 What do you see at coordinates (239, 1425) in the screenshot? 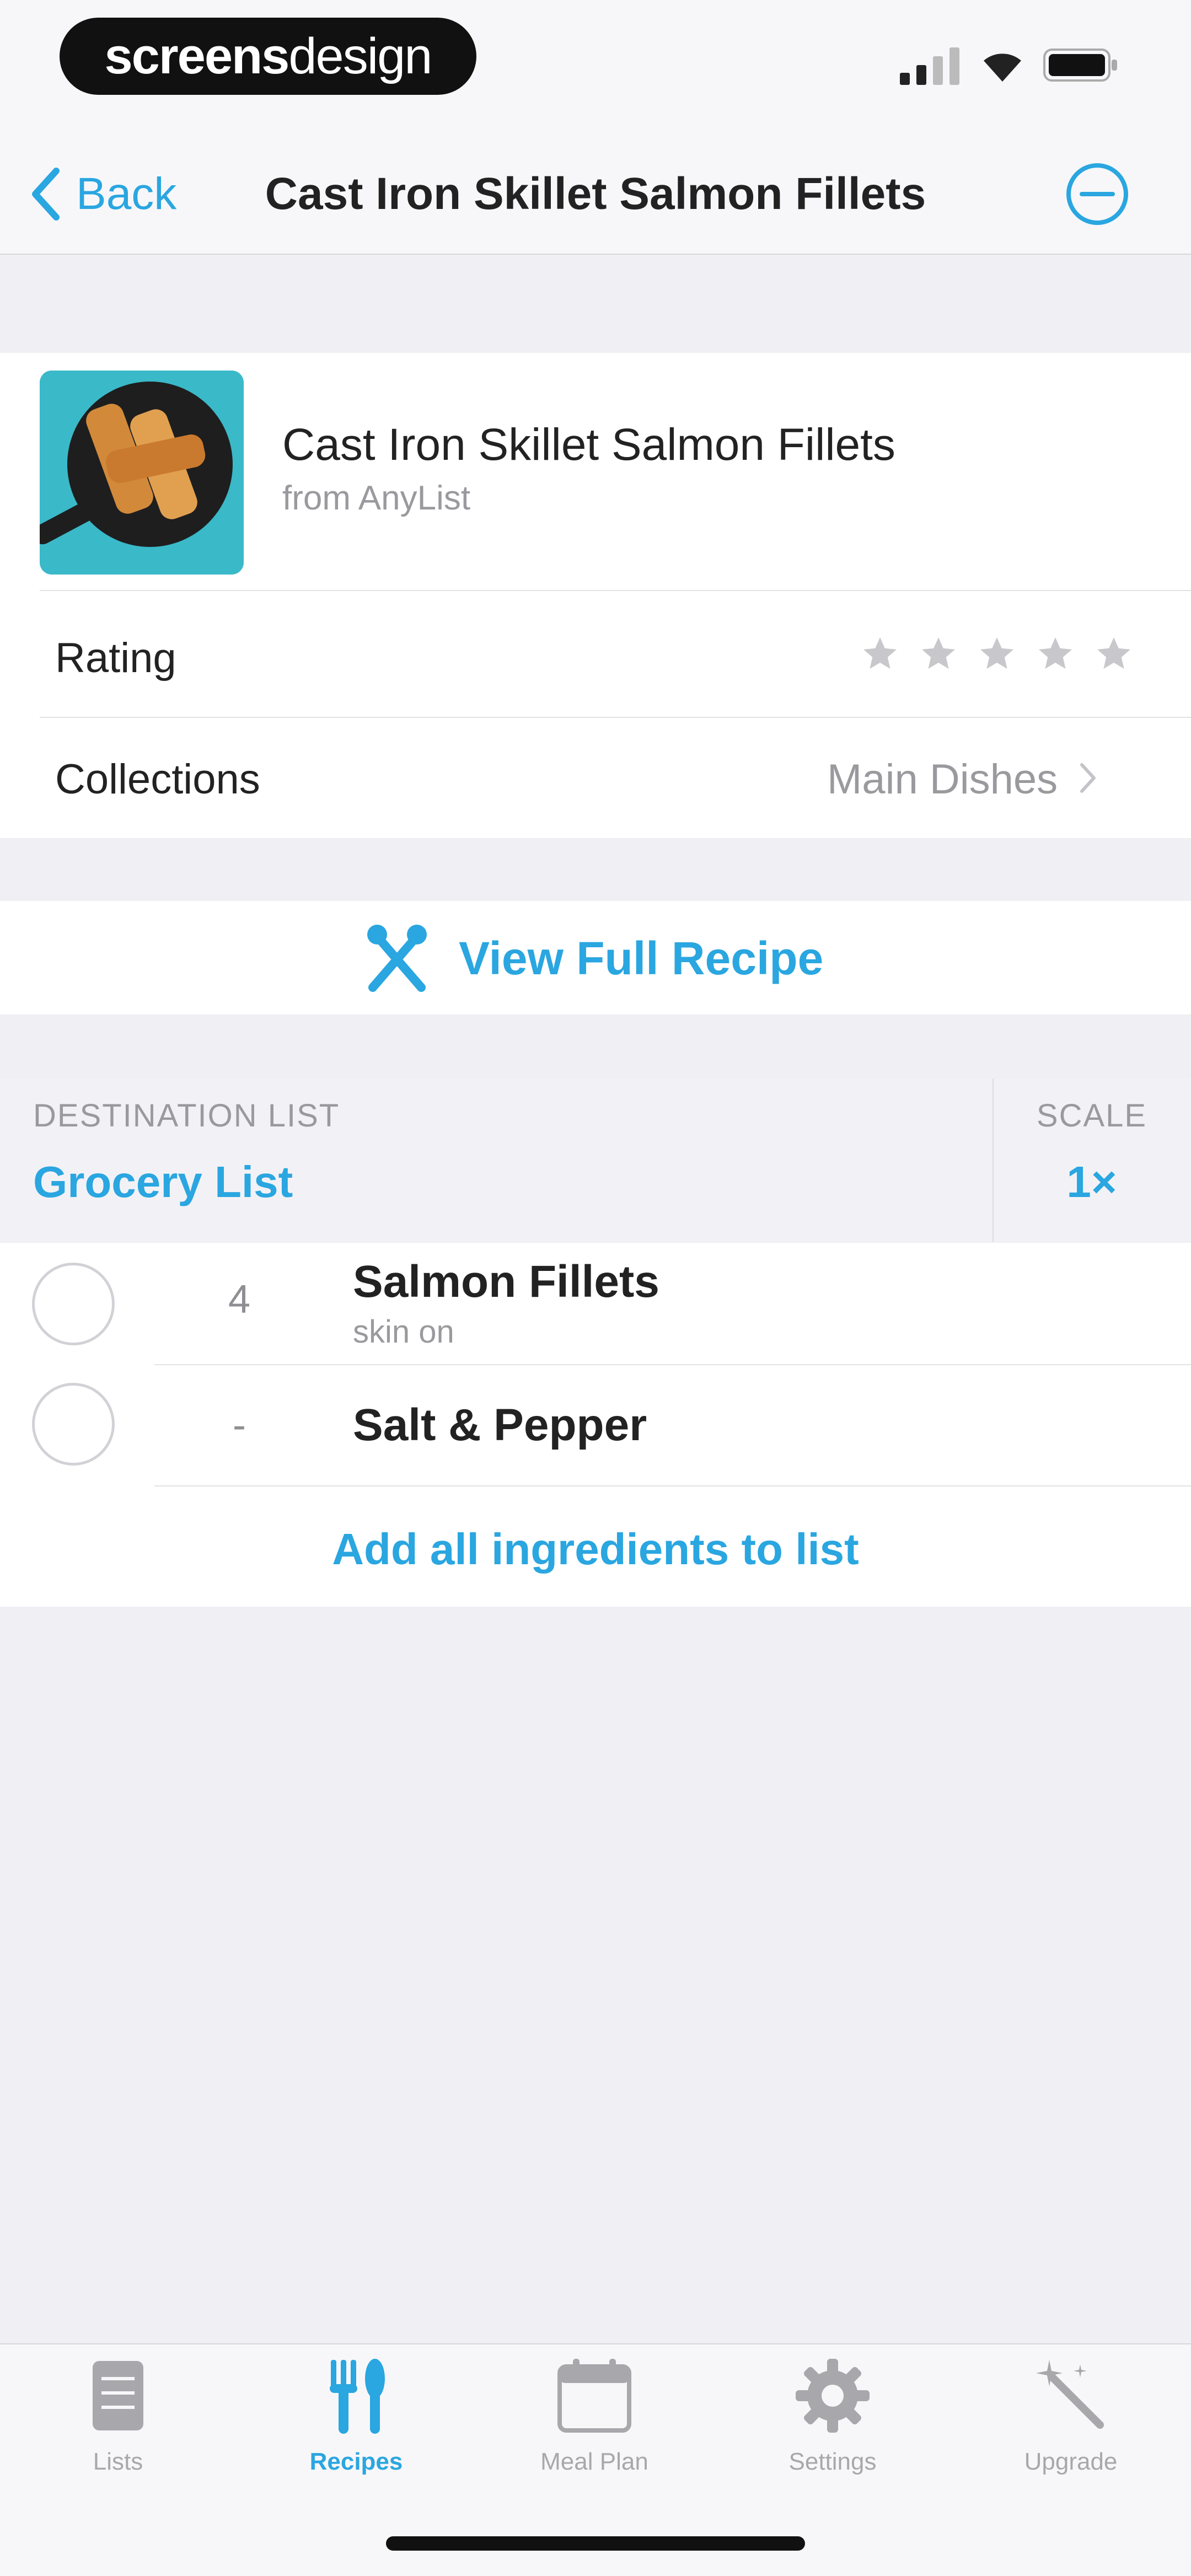
I see `ingredient-quantity: -` at bounding box center [239, 1425].